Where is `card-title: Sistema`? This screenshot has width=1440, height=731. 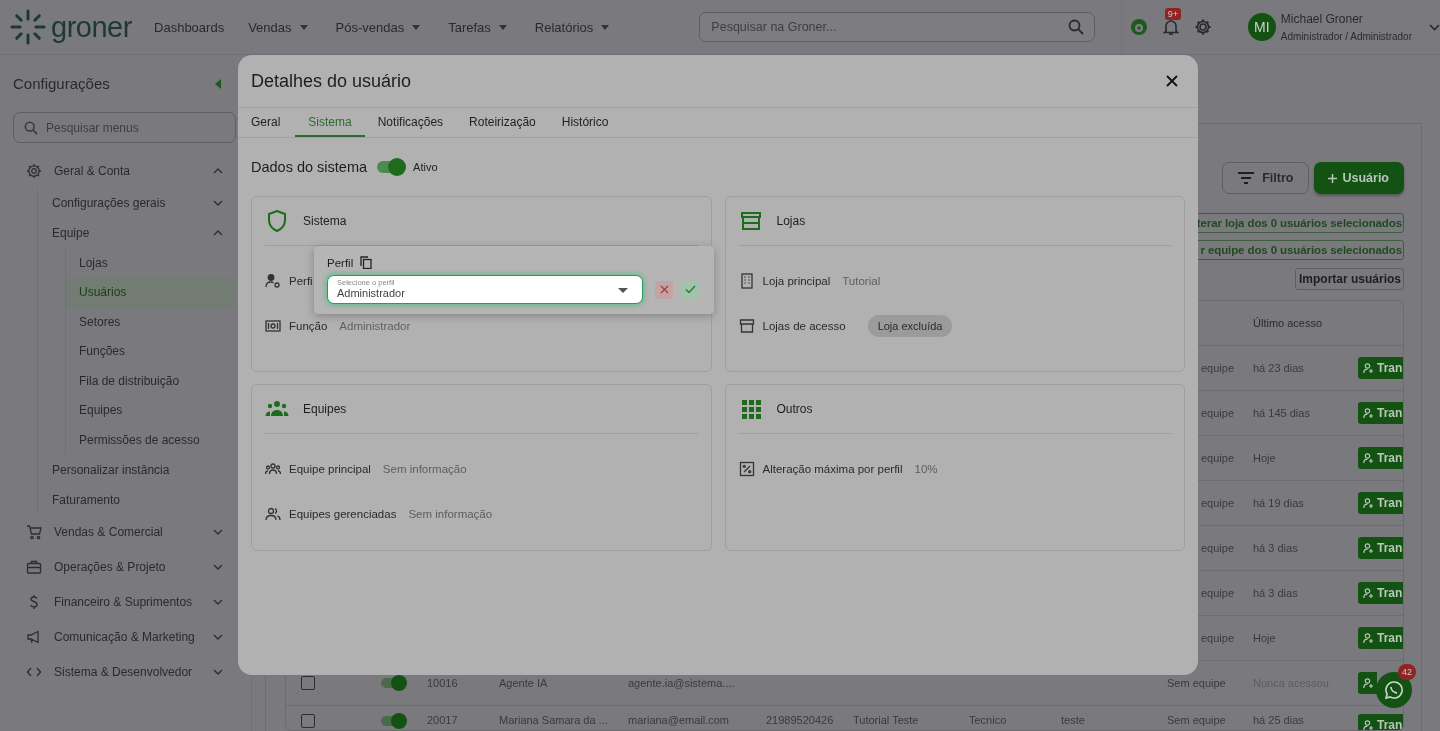
card-title: Sistema is located at coordinates (325, 221).